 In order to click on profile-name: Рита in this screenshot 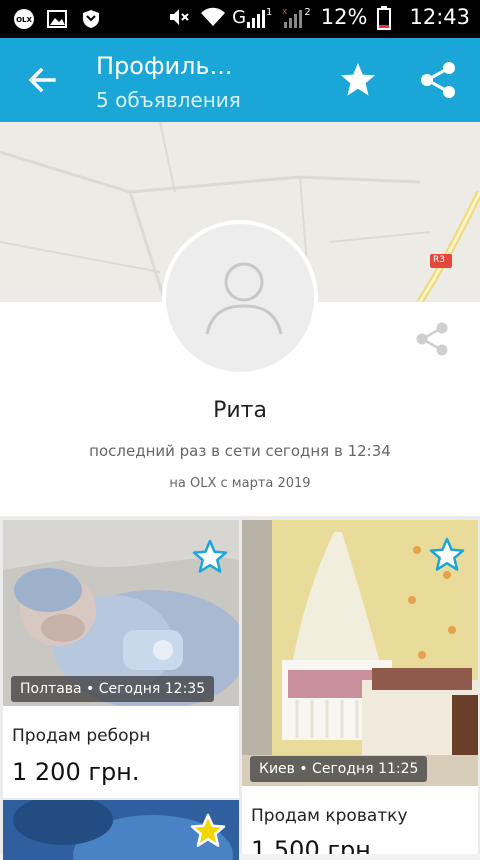, I will do `click(240, 410)`.